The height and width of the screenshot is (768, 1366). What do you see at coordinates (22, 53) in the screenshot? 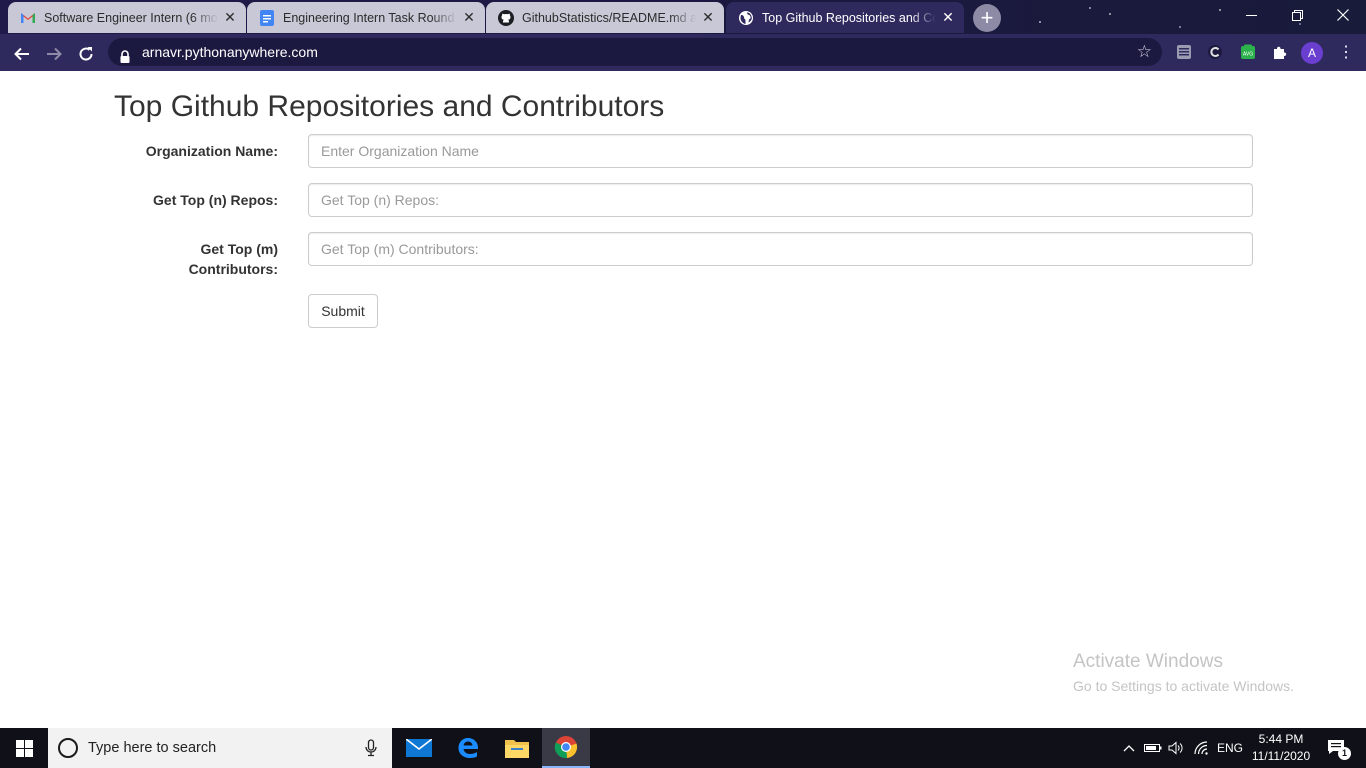
I see `back-button` at bounding box center [22, 53].